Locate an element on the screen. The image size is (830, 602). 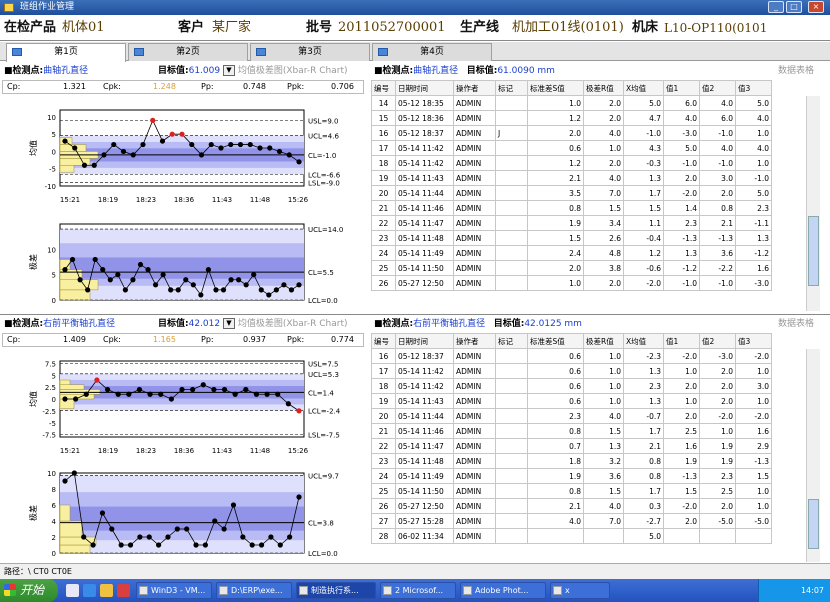
control-limit-label: UCL=5.3 is located at coordinates (323, 375).